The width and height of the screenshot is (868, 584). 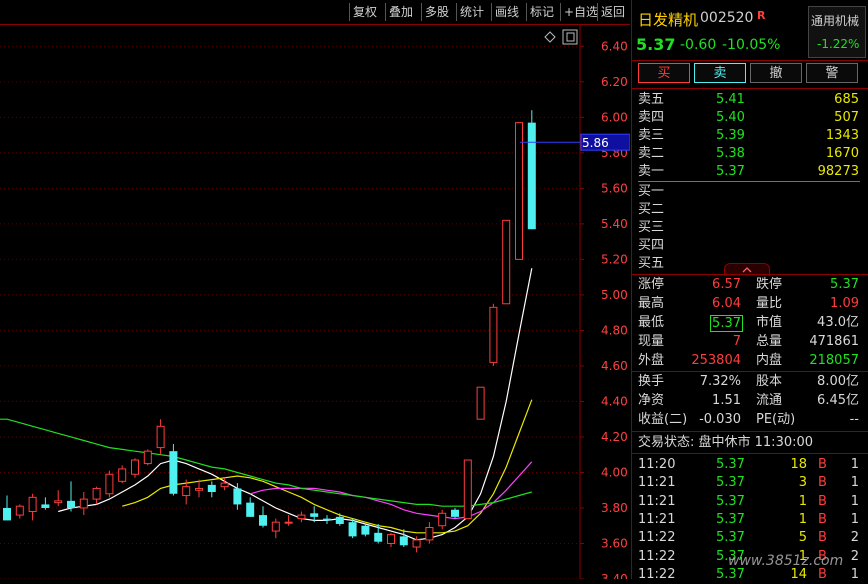 I want to click on diamond-icon, so click(x=550, y=37).